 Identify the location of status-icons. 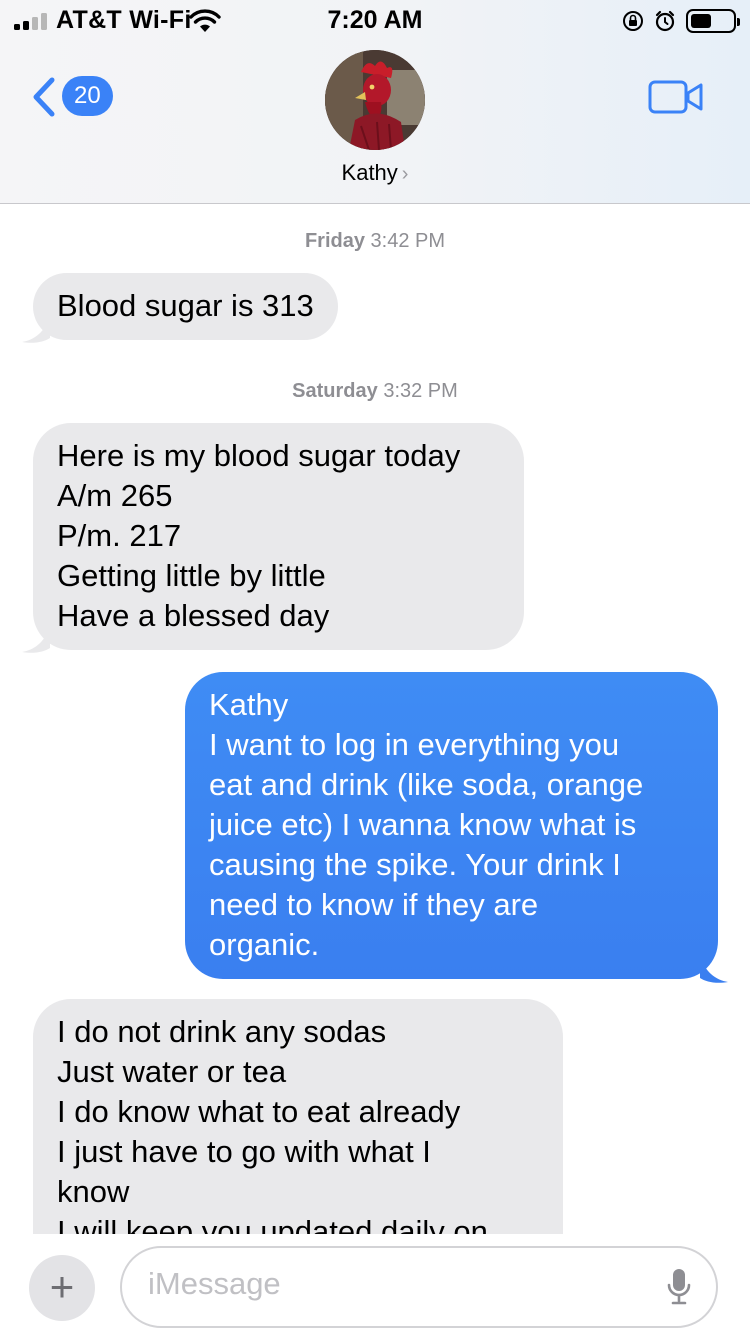
(681, 21).